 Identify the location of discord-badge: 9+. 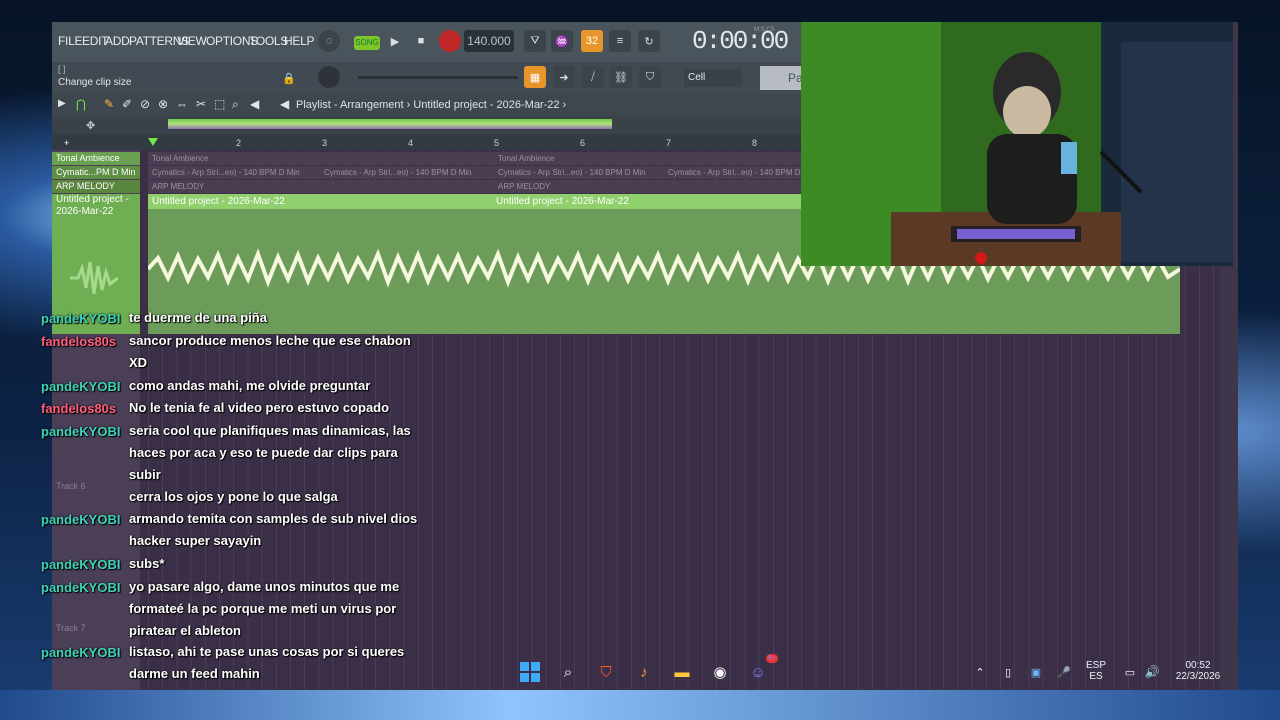
(772, 658).